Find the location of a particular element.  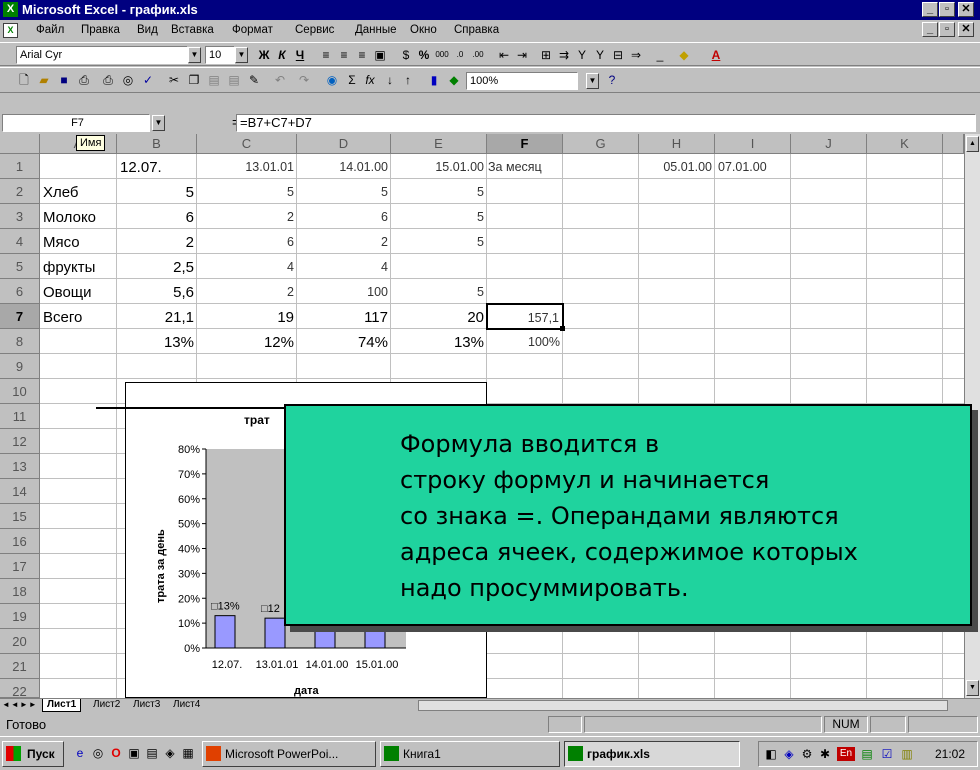

zoom-box: 100% is located at coordinates (522, 81).